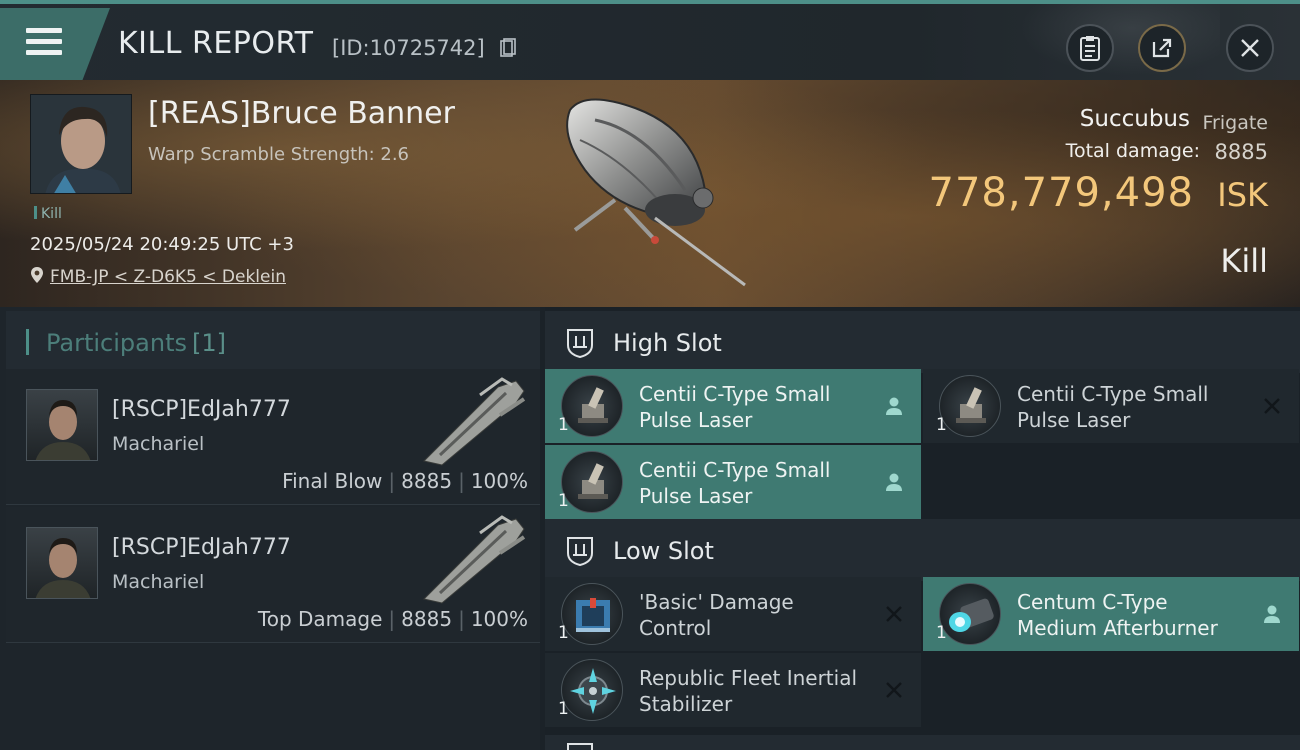 This screenshot has width=1300, height=750. What do you see at coordinates (922, 742) in the screenshot?
I see `next-slot-header` at bounding box center [922, 742].